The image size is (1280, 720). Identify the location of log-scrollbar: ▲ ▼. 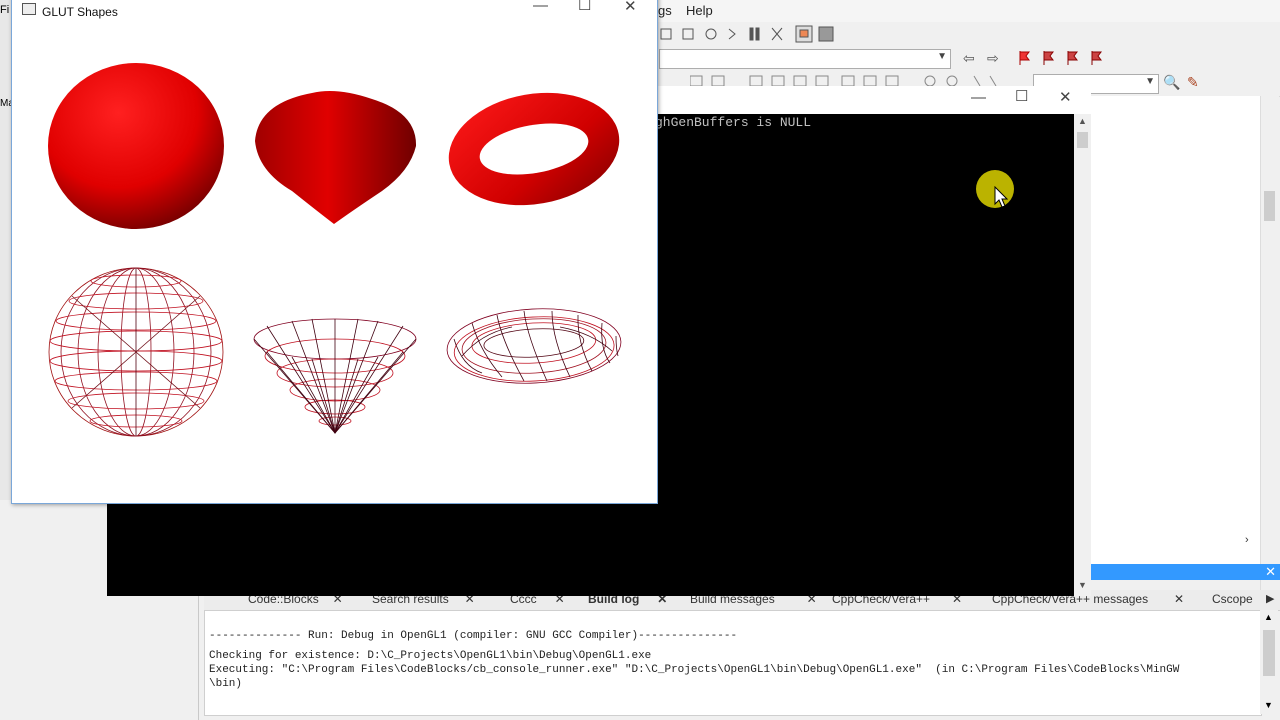
(1269, 662).